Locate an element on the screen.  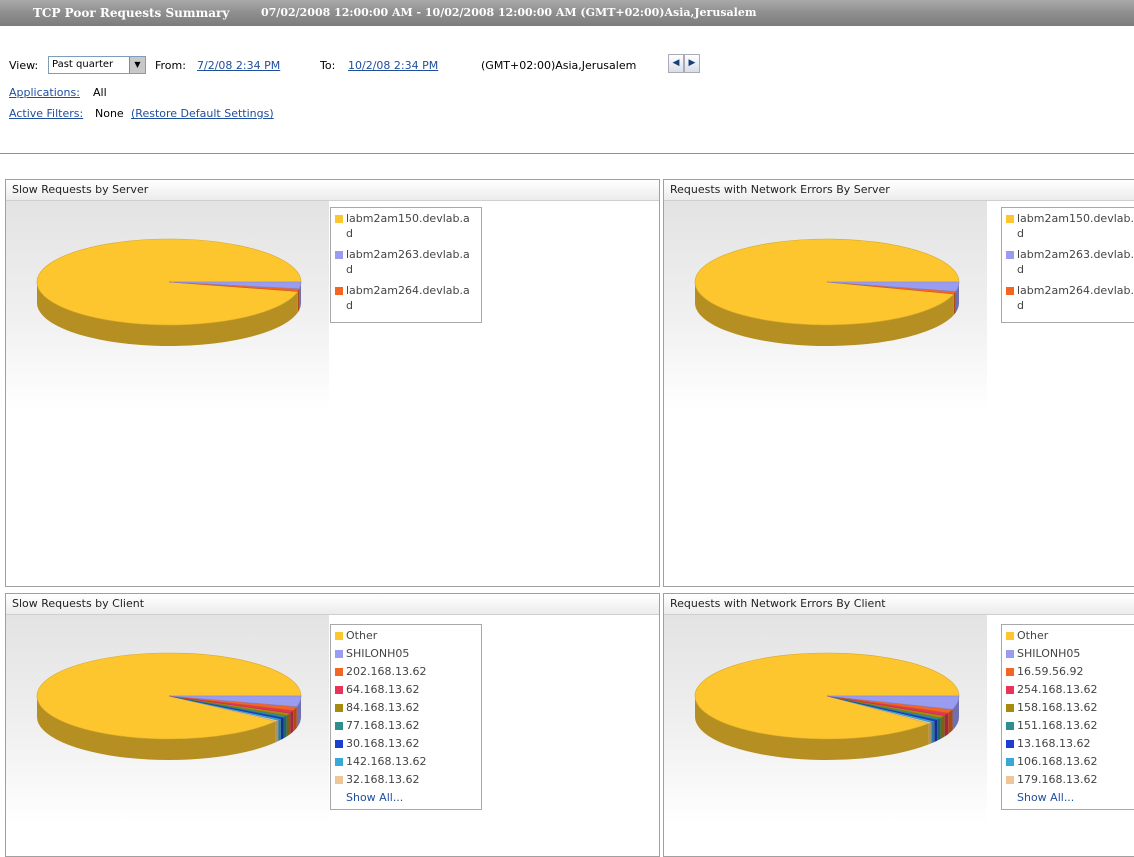
restore-defaults-link: (Restore Default Settings) is located at coordinates (202, 113).